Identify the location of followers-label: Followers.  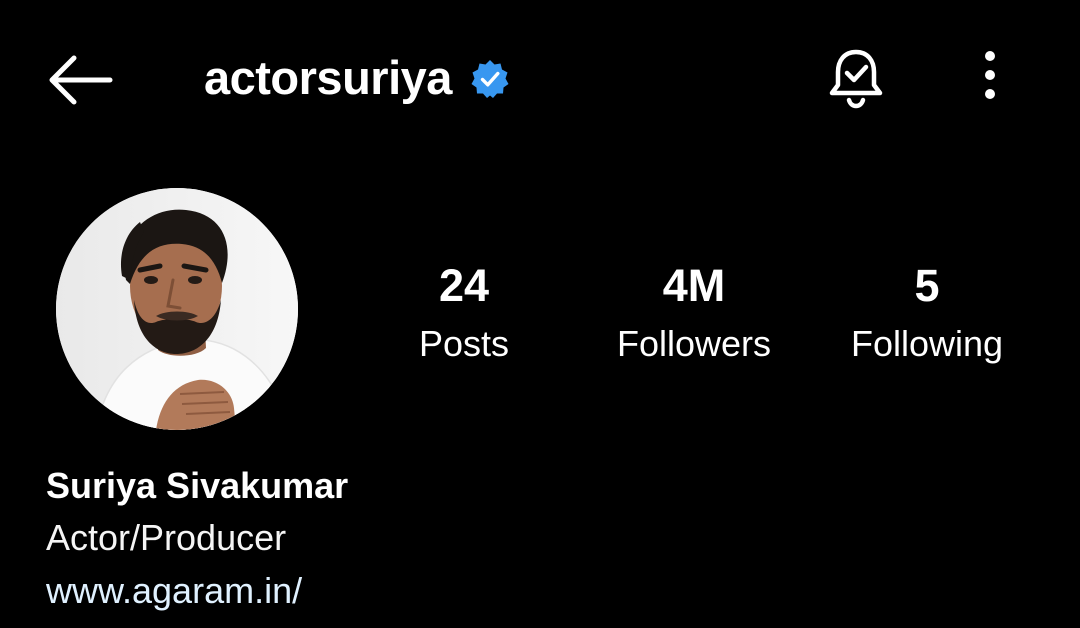
(694, 343).